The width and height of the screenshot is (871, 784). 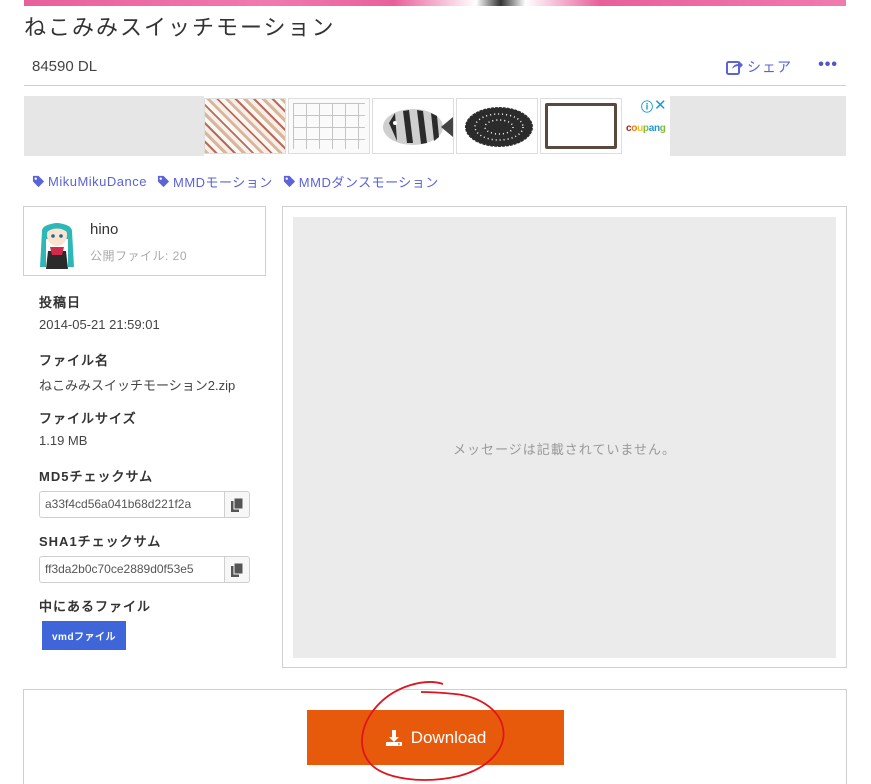 What do you see at coordinates (646, 128) in the screenshot?
I see `ad-brand-logo: coupang` at bounding box center [646, 128].